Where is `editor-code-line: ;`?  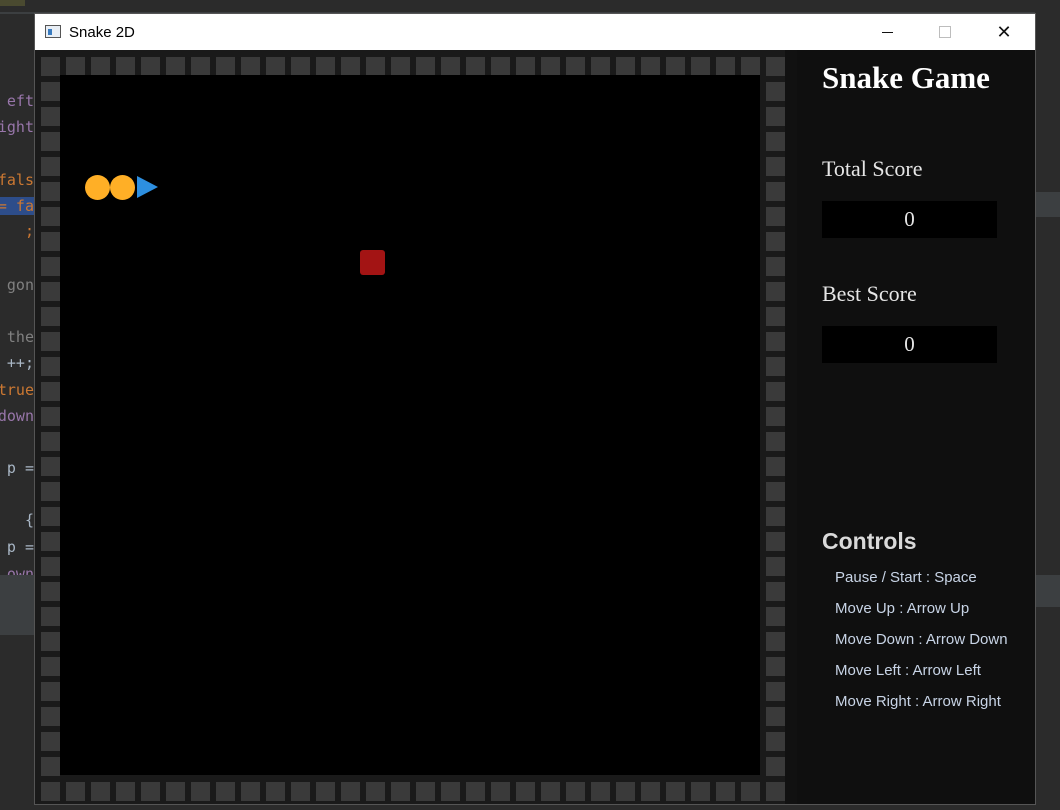 editor-code-line: ; is located at coordinates (29, 231).